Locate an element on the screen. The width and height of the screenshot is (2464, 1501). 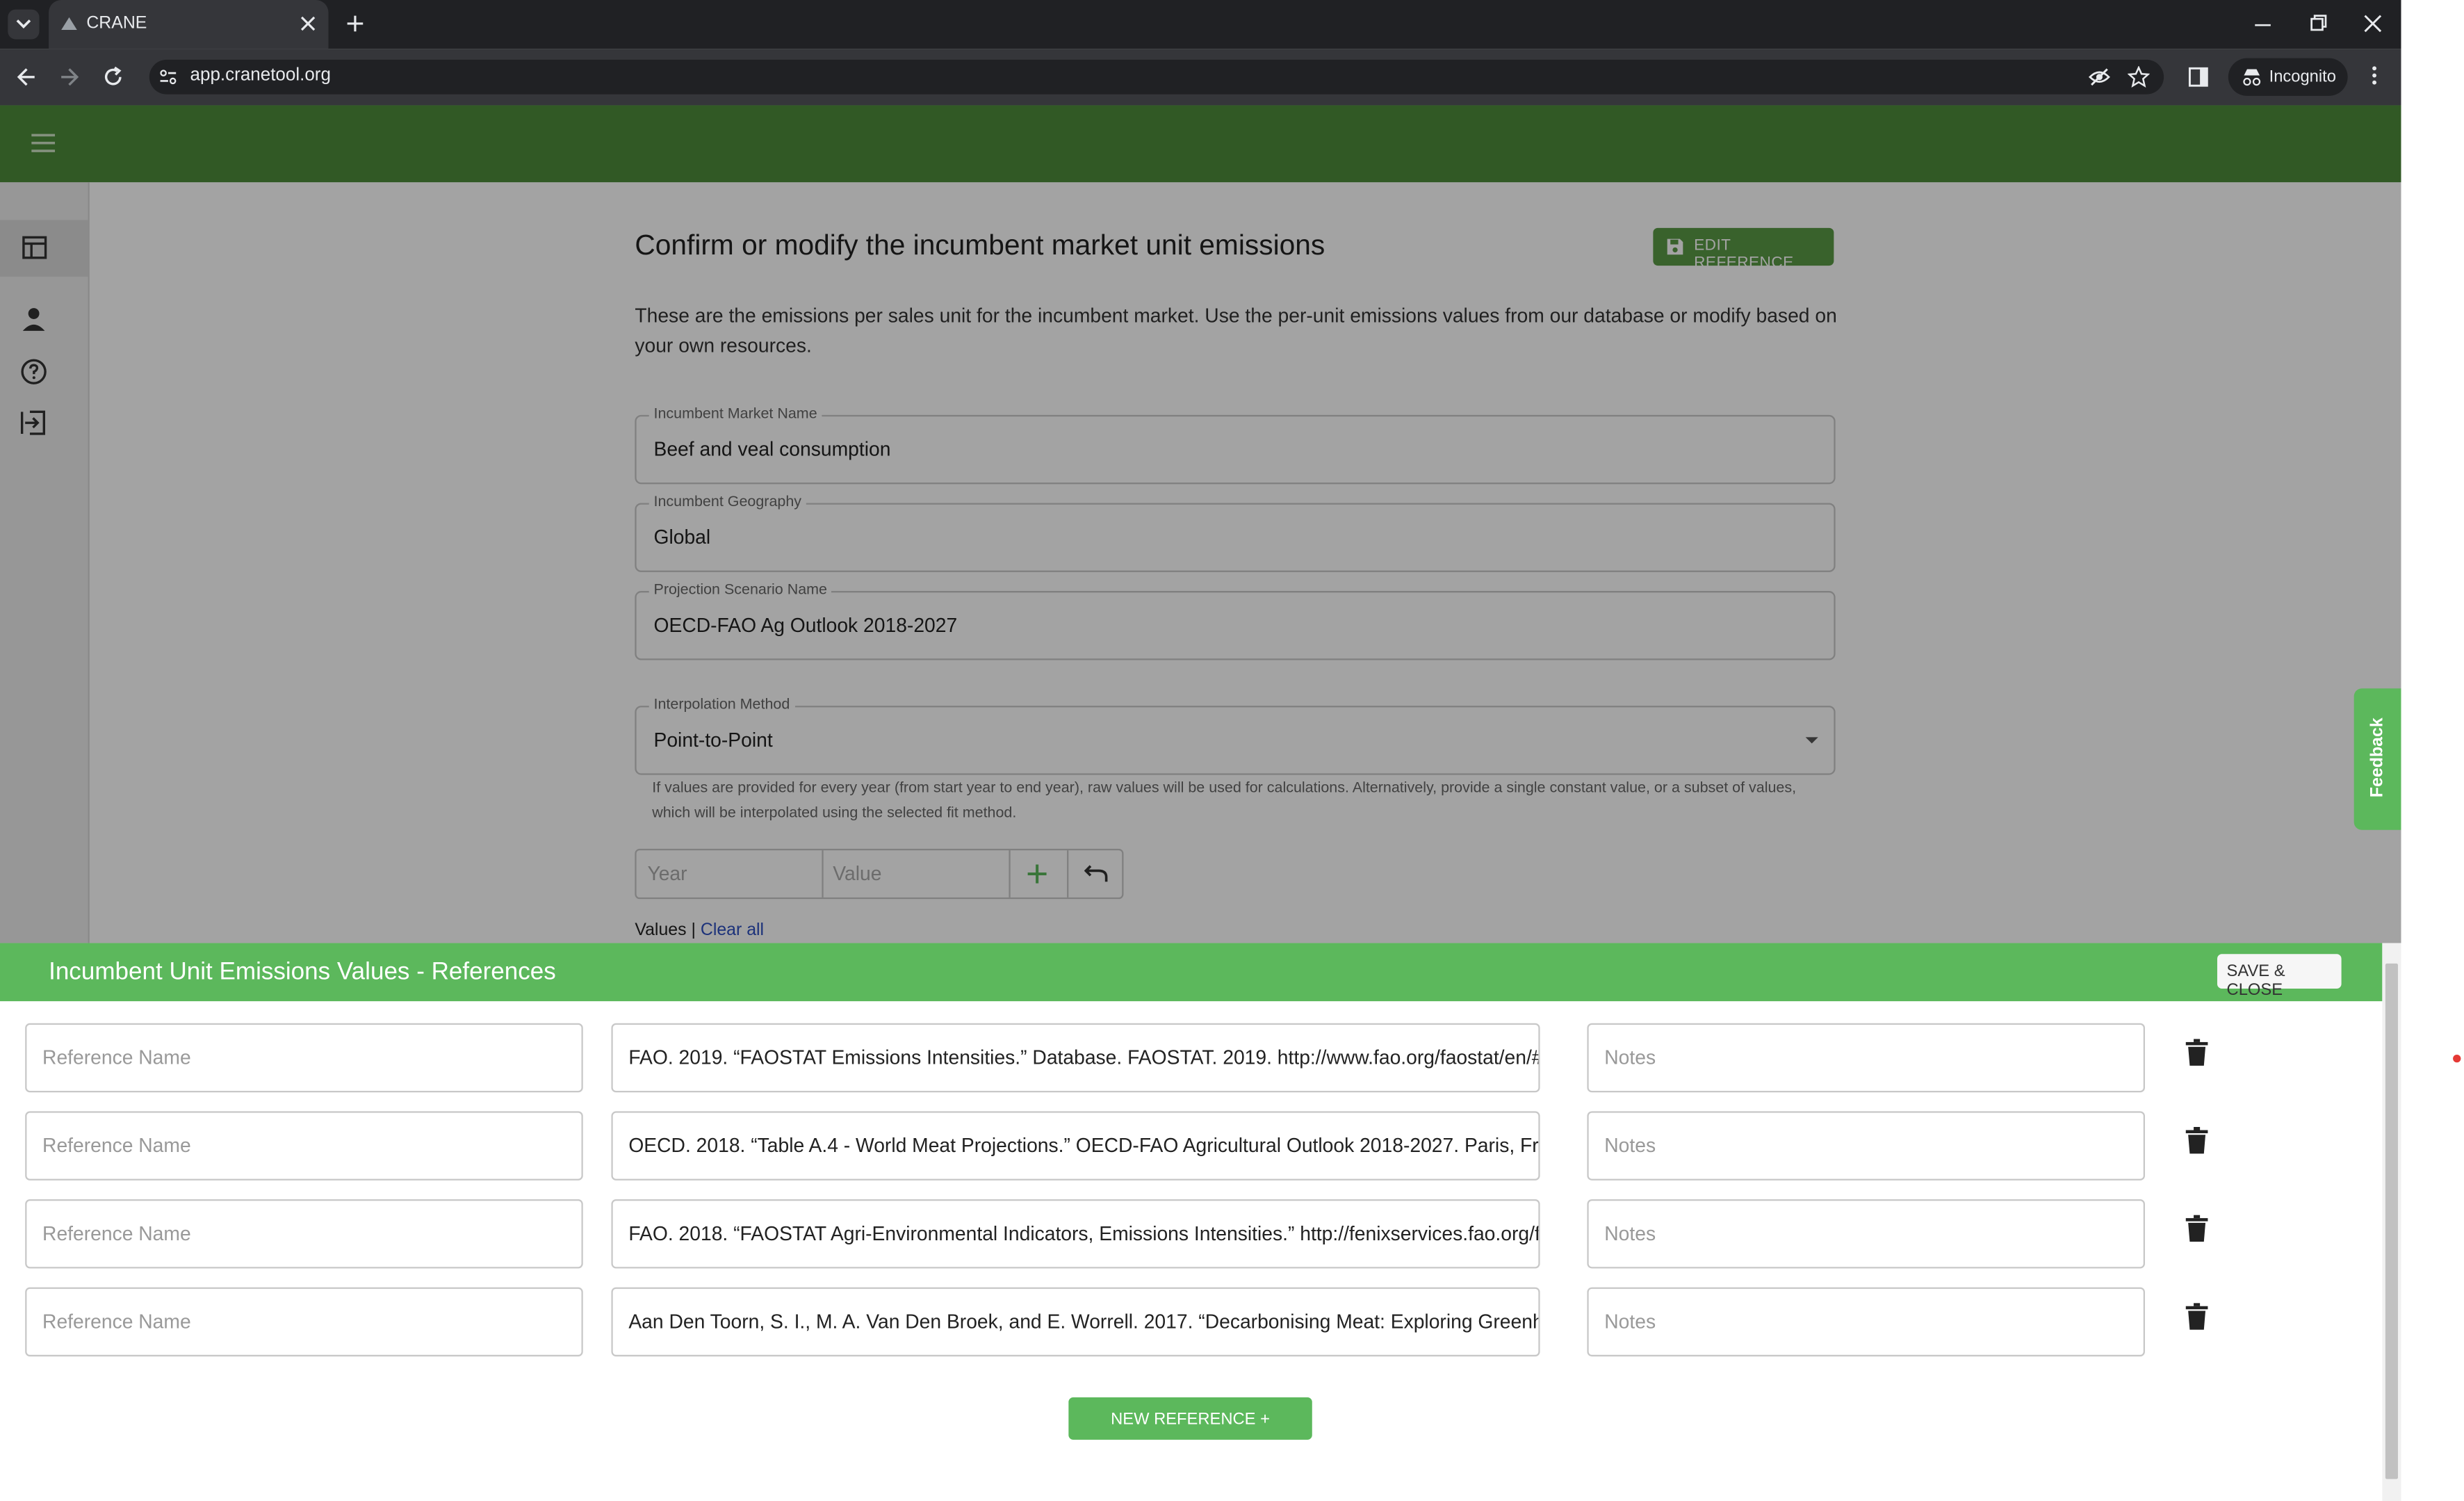
side-panel-icon is located at coordinates (2198, 77).